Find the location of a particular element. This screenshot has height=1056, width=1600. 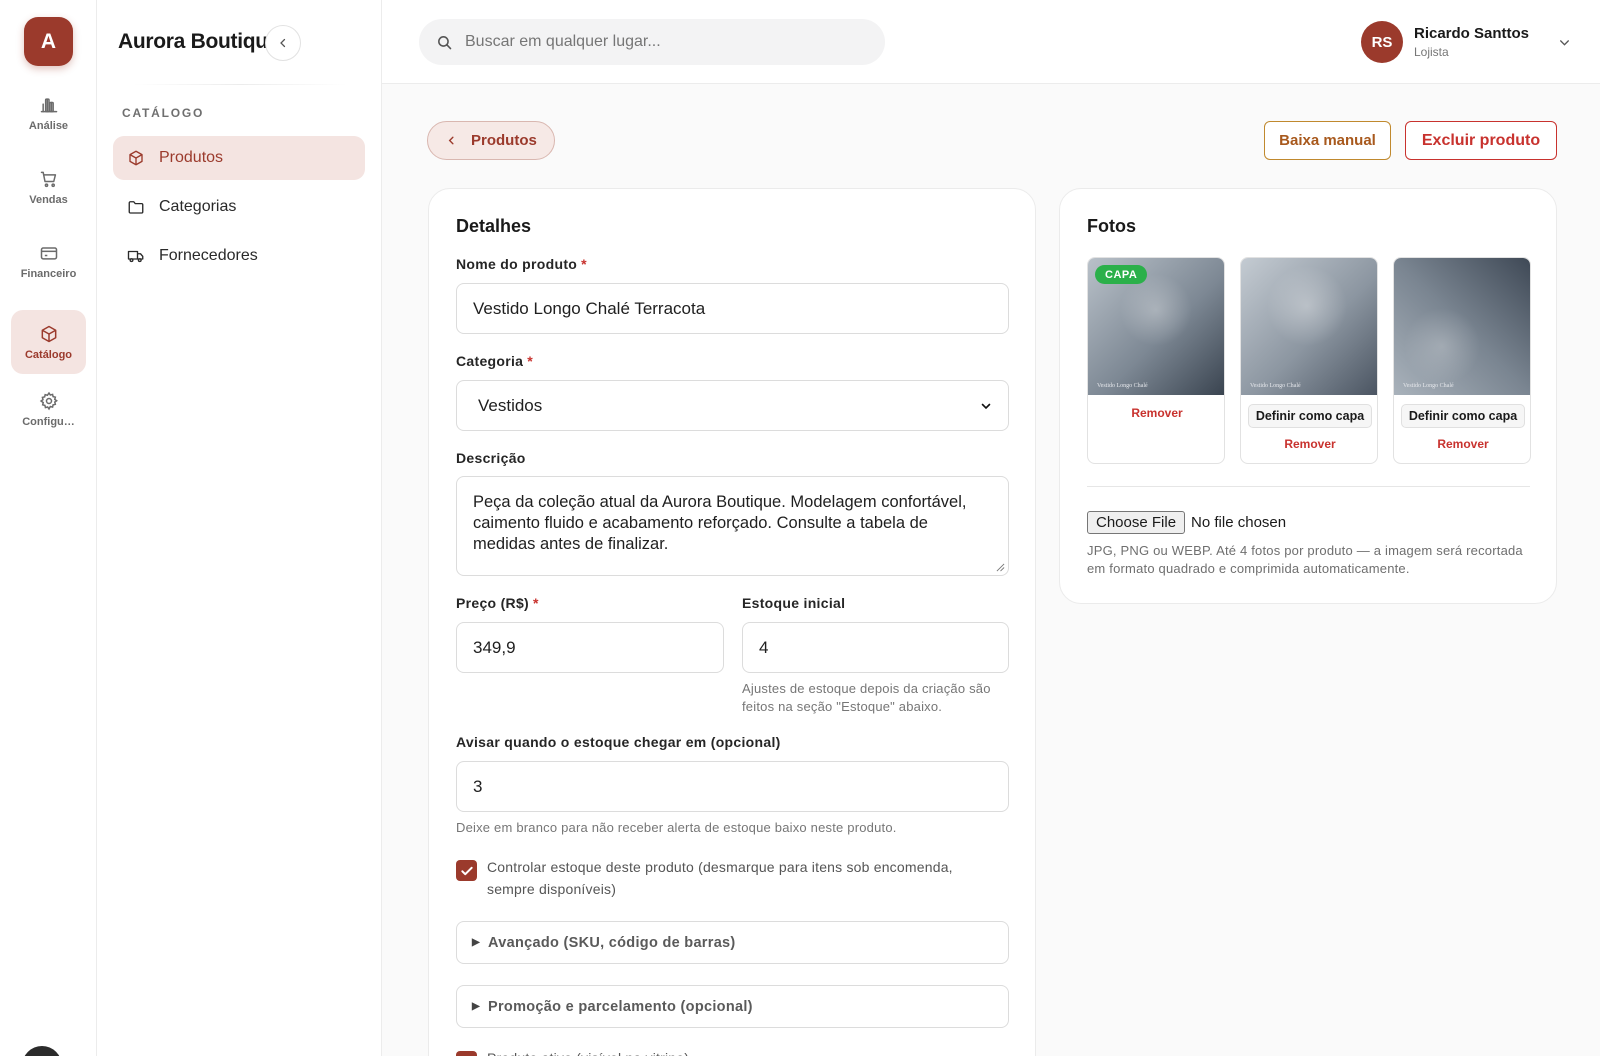

manual-writeoff-button: Baixa manual is located at coordinates (1327, 140).